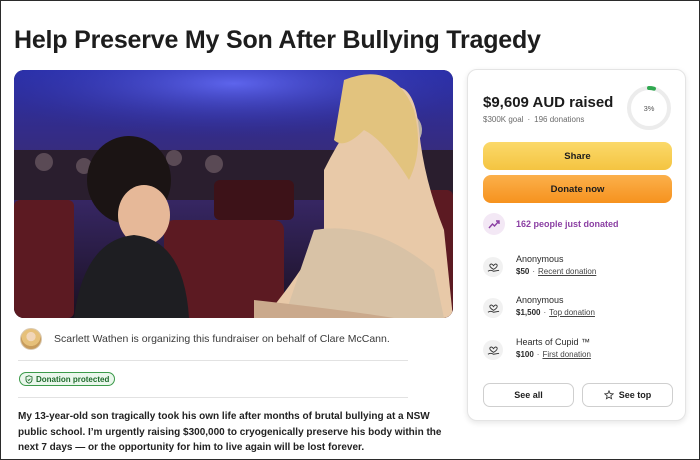  I want to click on see-all-button: See all, so click(528, 395).